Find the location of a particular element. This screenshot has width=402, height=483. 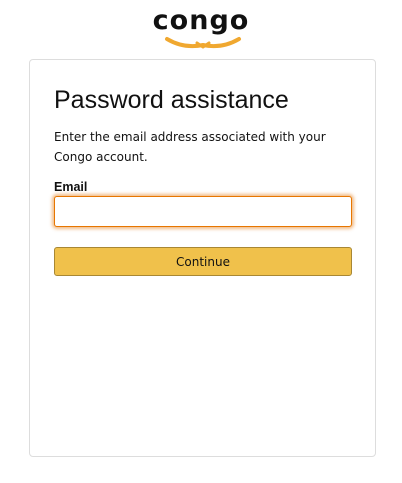

congo-logo: congo is located at coordinates (201, 27).